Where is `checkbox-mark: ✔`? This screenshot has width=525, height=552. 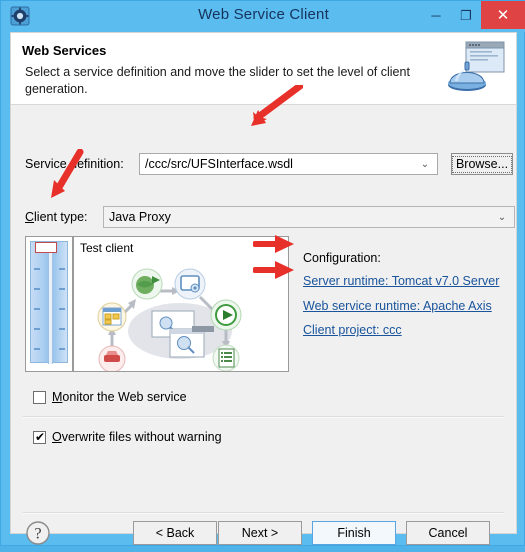
checkbox-mark: ✔ is located at coordinates (40, 437).